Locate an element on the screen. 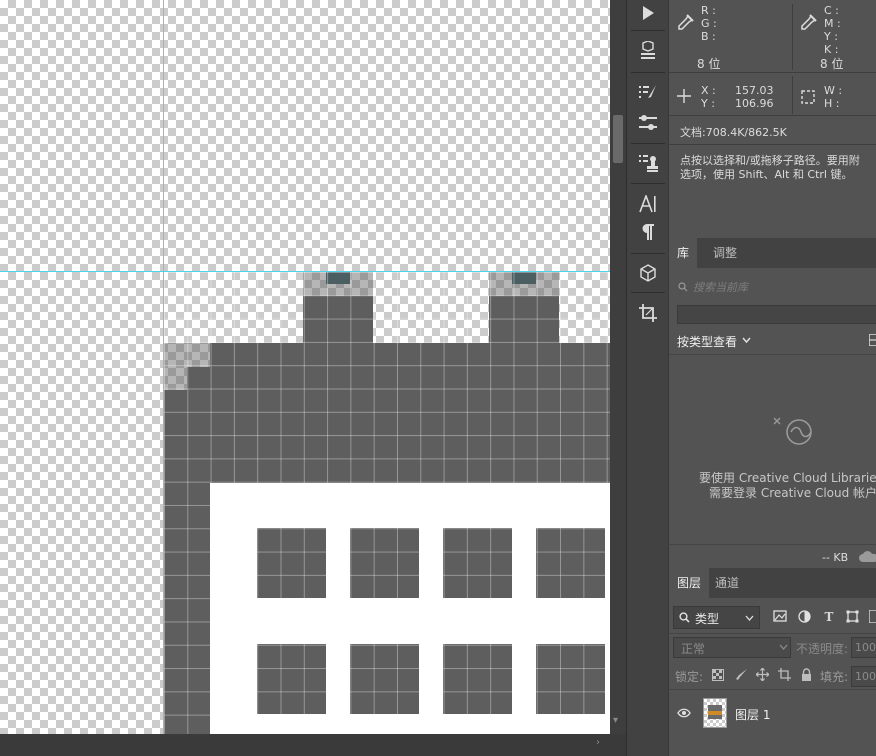  libraries-tabs: 库 调整 is located at coordinates (772, 253).